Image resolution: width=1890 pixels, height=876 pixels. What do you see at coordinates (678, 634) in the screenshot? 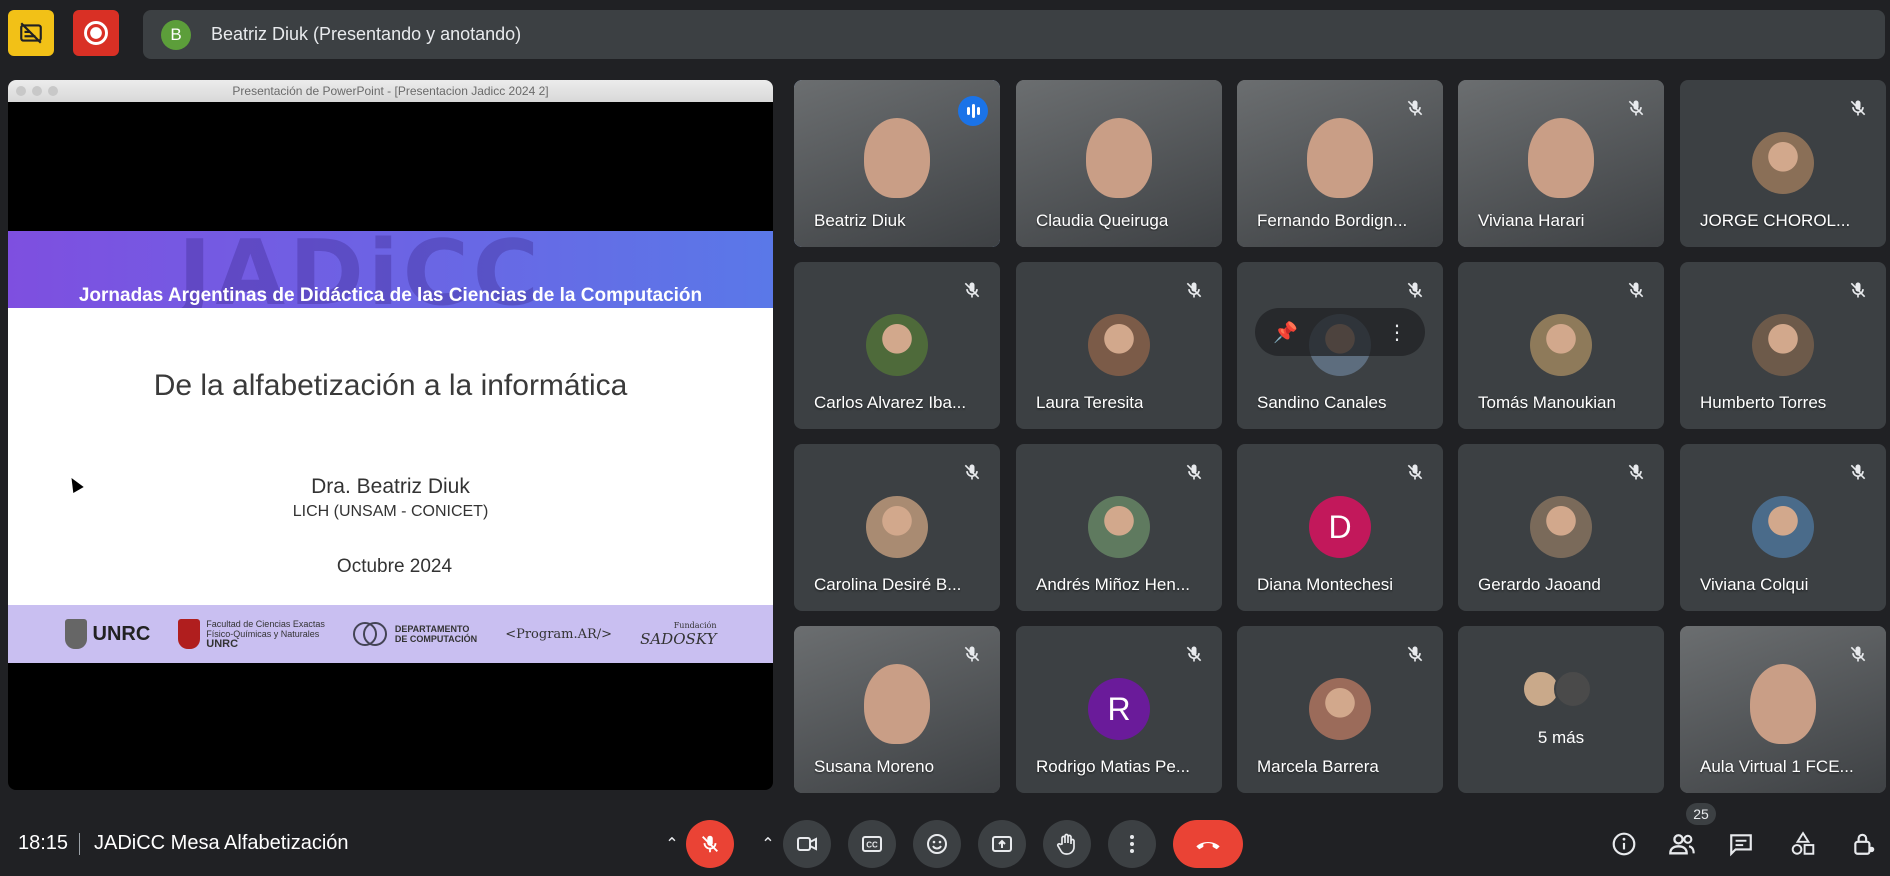
I see `fundacion-sadosky-logo: Fundación SADOSKY` at bounding box center [678, 634].